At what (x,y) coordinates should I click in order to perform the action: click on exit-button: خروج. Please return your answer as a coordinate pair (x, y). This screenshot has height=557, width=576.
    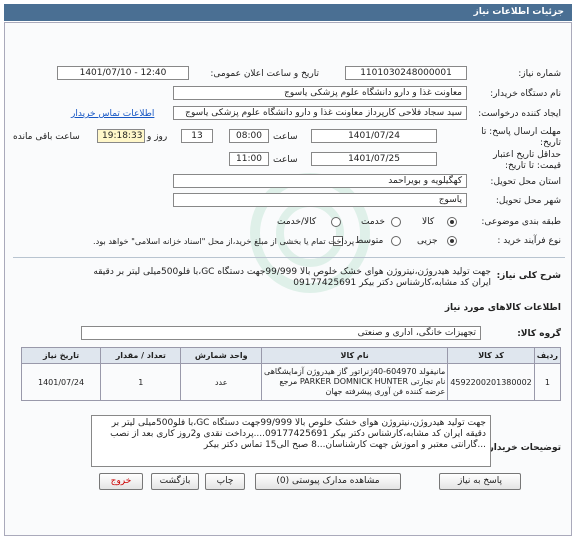
    Looking at the image, I should click on (121, 481).